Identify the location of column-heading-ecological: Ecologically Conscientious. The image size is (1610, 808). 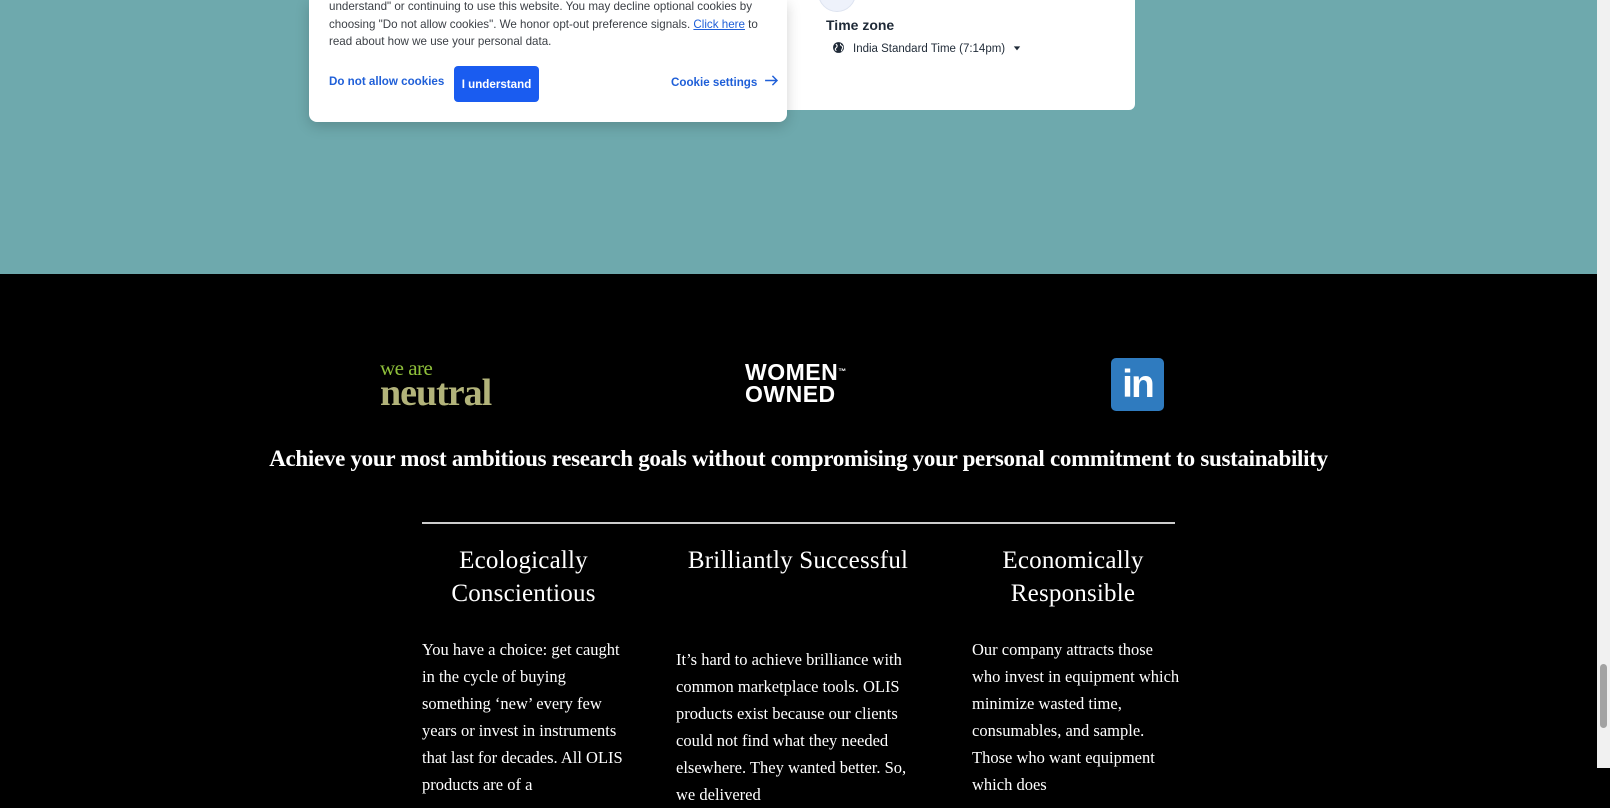
(523, 577).